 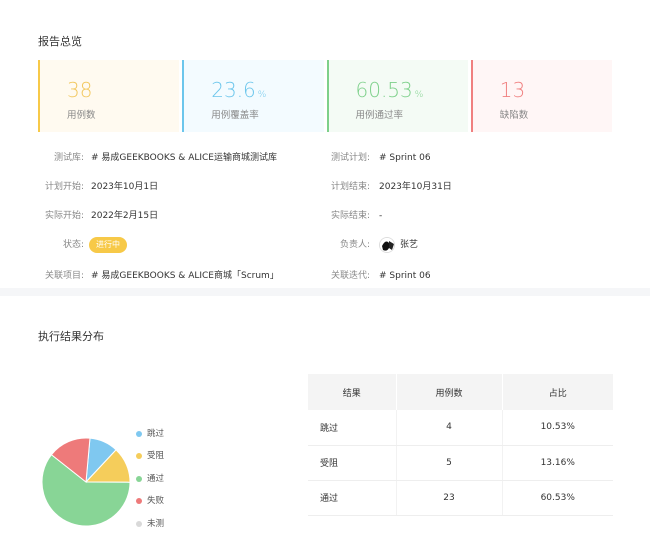 What do you see at coordinates (81, 115) in the screenshot?
I see `stat-label: 用例数` at bounding box center [81, 115].